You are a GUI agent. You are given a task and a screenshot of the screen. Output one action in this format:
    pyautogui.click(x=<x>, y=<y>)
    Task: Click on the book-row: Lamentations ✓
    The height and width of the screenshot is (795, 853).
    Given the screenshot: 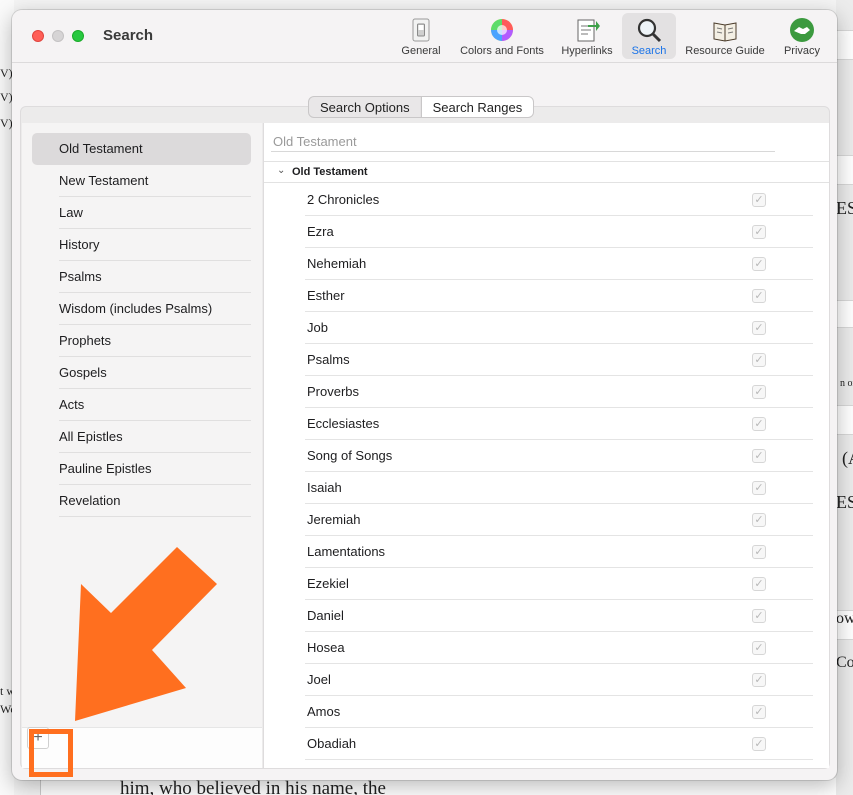 What is the action you would take?
    pyautogui.click(x=559, y=552)
    